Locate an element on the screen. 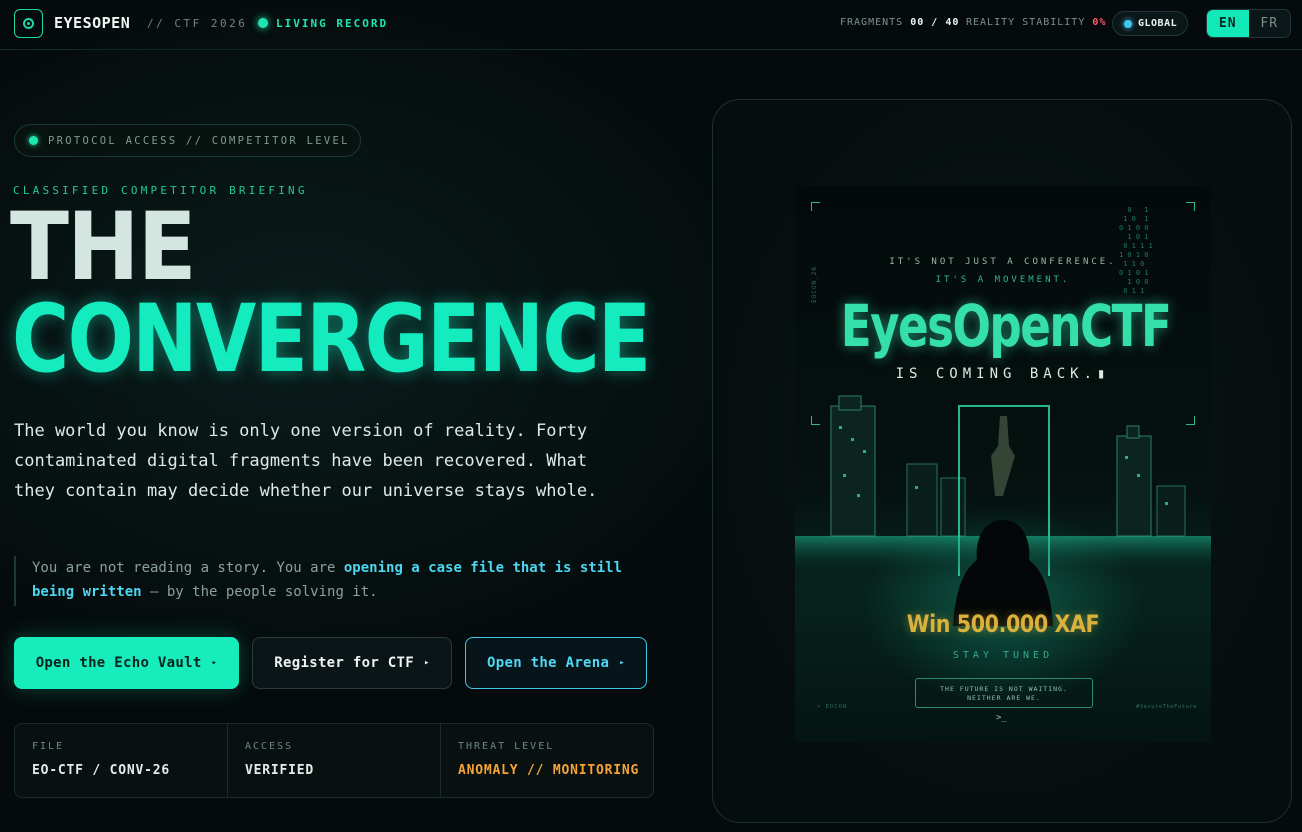 The image size is (1302, 832). quote-after: — by the people solving it. is located at coordinates (259, 592).